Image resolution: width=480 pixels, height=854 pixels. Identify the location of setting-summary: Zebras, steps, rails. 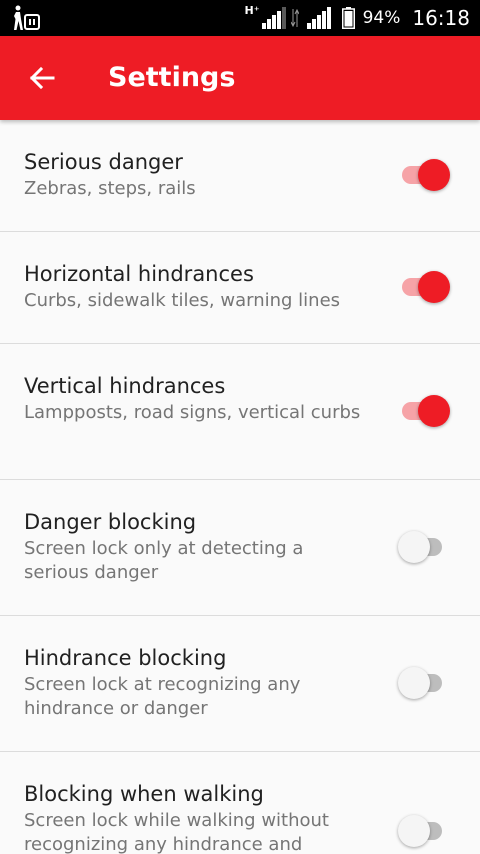
(110, 188).